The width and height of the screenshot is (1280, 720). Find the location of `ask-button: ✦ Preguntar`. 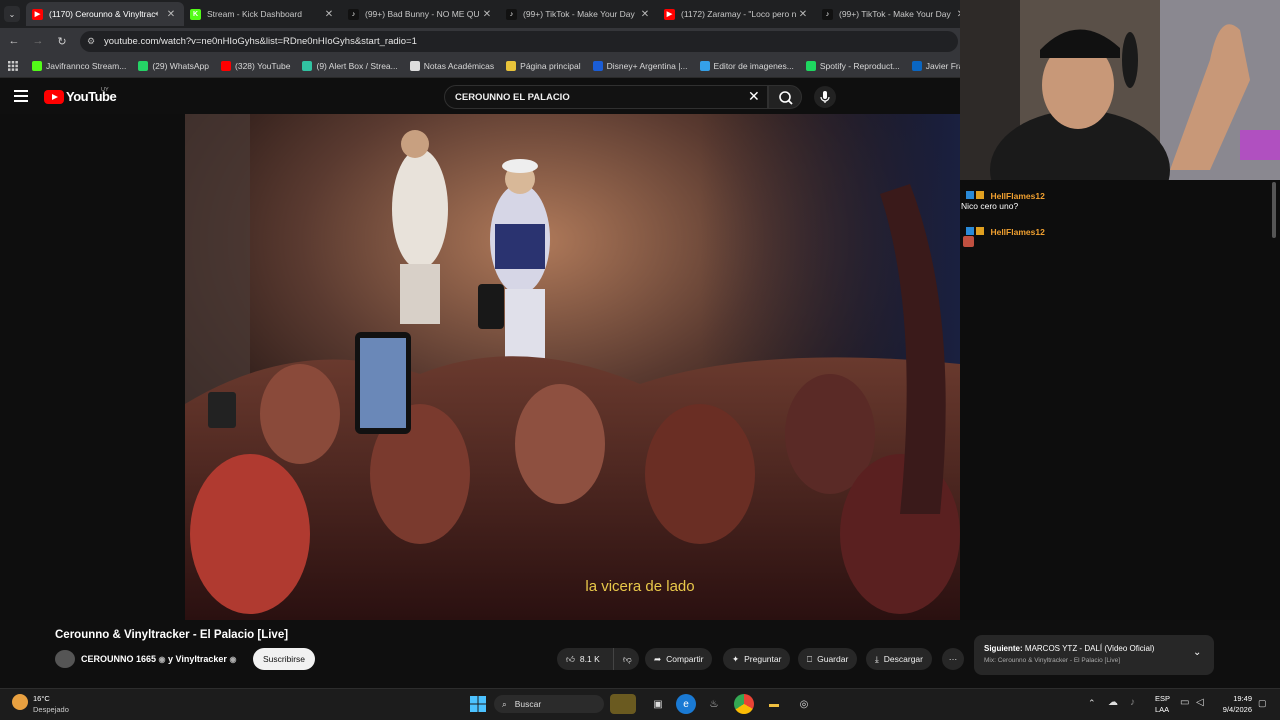

ask-button: ✦ Preguntar is located at coordinates (757, 659).